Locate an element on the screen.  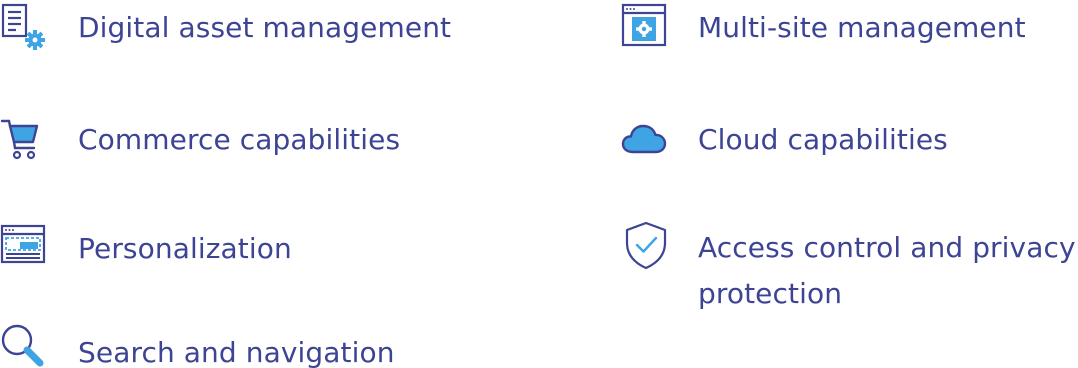
shopping-cart-icon is located at coordinates (26, 140).